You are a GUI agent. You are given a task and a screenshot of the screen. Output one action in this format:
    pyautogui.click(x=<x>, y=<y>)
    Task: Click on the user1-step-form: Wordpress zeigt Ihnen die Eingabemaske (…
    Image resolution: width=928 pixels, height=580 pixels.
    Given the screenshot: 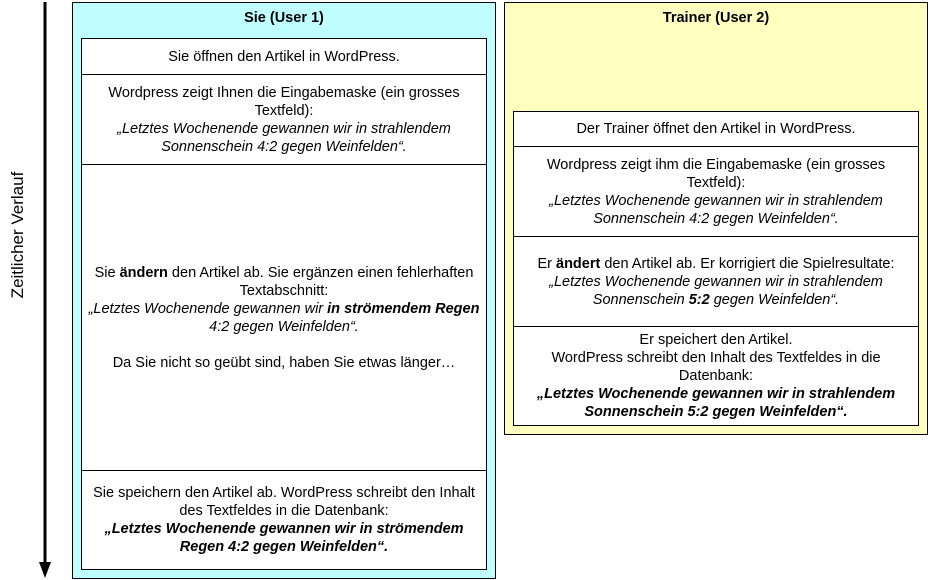 What is the action you would take?
    pyautogui.click(x=284, y=119)
    